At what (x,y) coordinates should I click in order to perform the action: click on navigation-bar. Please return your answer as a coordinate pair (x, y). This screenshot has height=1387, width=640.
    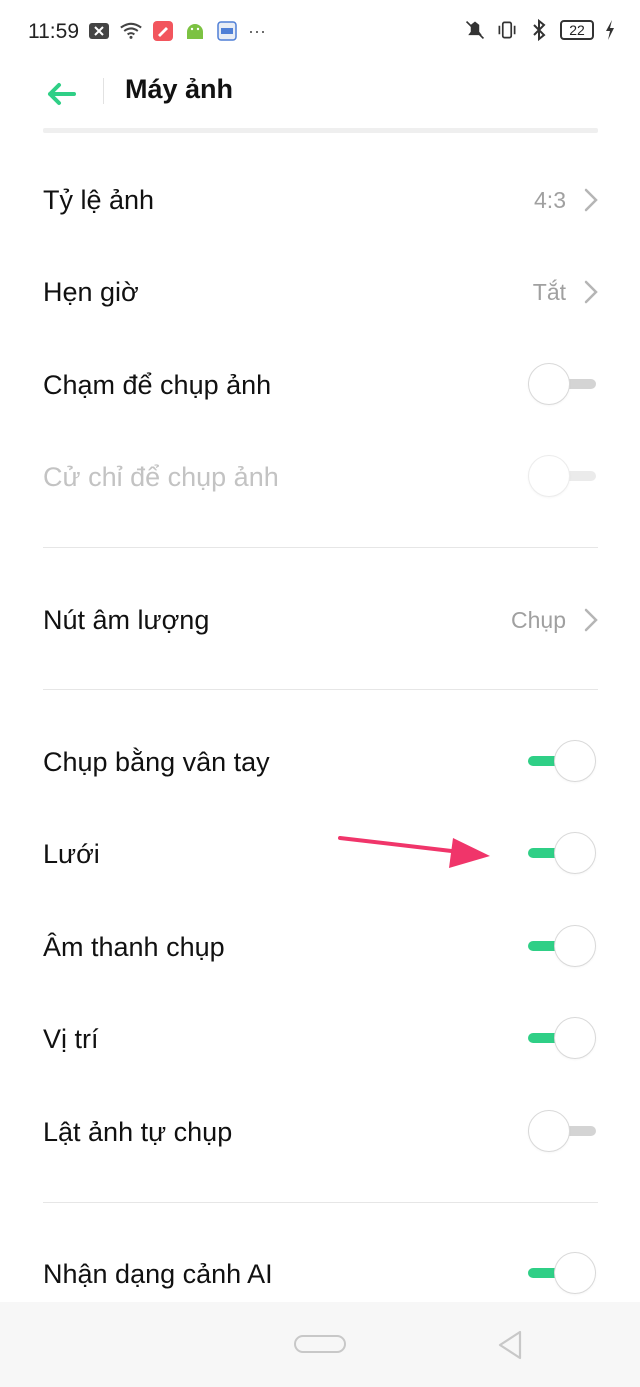
    Looking at the image, I should click on (320, 1344).